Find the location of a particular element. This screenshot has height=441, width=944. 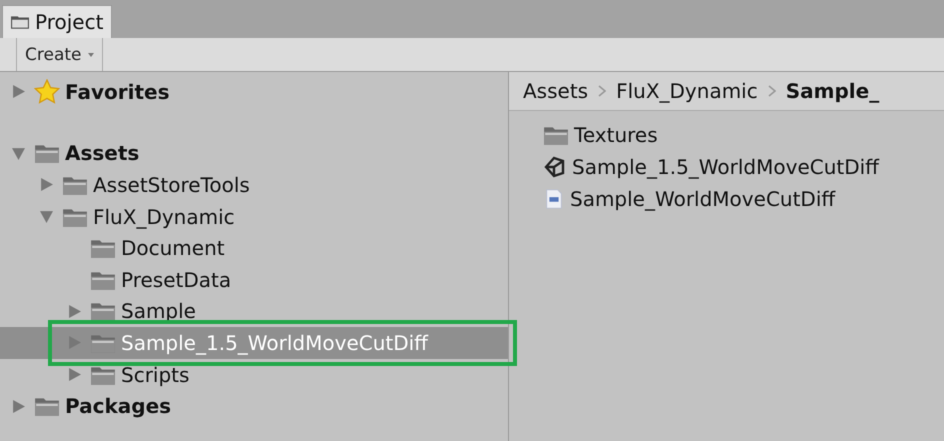

tree-item: FluX_Dynamic is located at coordinates (164, 216).